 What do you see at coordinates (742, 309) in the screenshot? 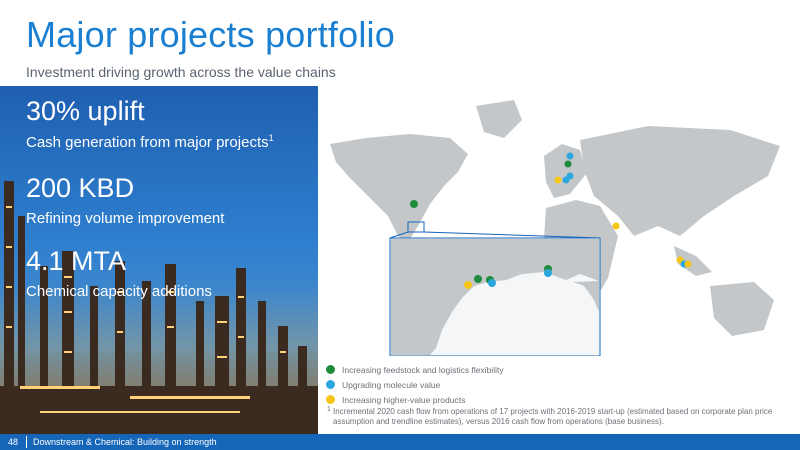
I see `australia-landmass` at bounding box center [742, 309].